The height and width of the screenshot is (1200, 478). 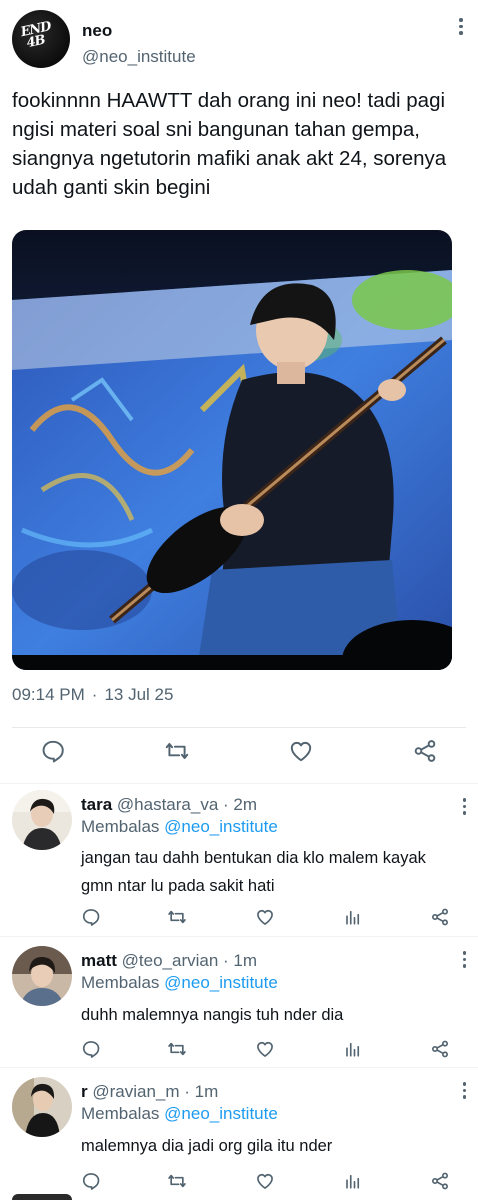 I want to click on author-name: neo, so click(x=97, y=31).